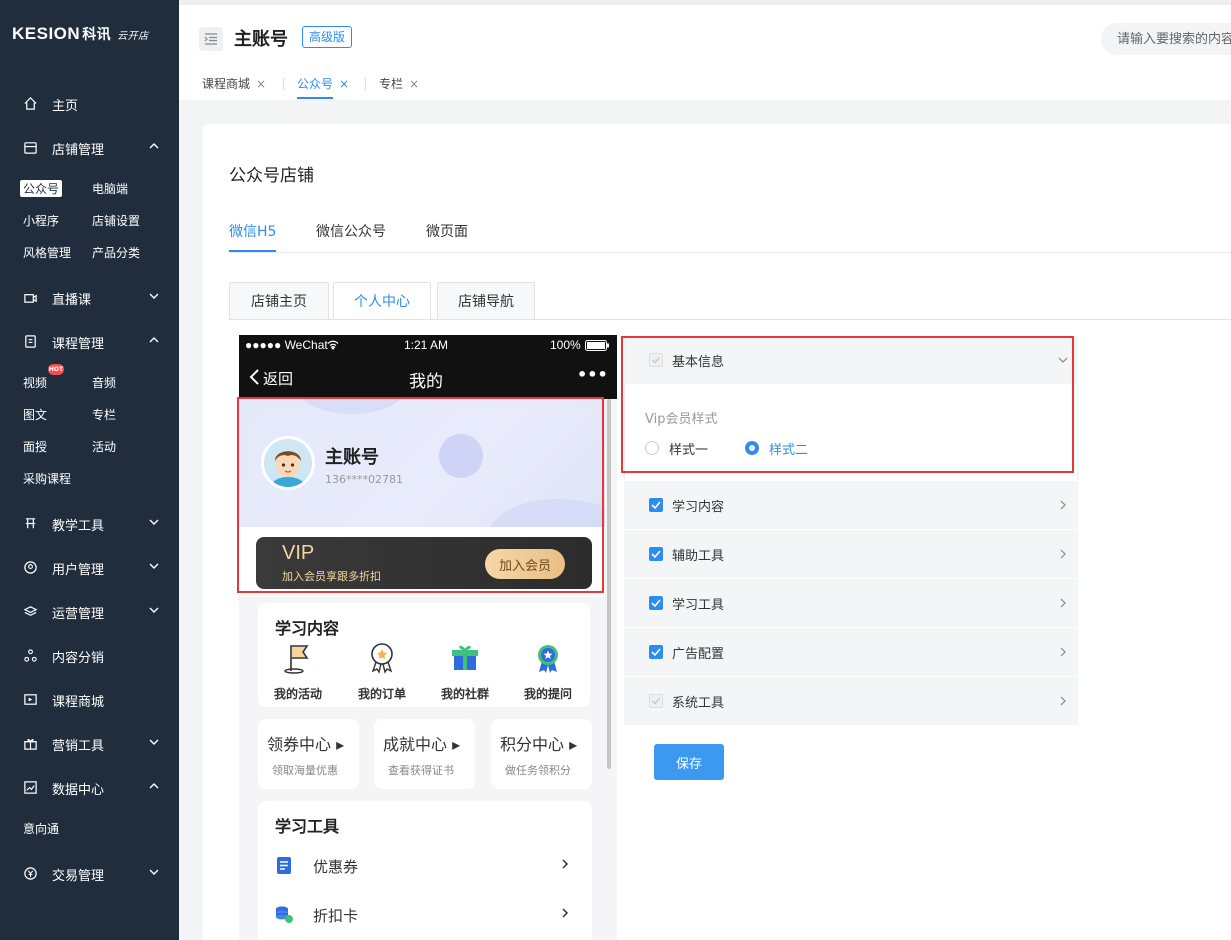  Describe the element at coordinates (609, 584) in the screenshot. I see `phone-scrollbar` at that location.